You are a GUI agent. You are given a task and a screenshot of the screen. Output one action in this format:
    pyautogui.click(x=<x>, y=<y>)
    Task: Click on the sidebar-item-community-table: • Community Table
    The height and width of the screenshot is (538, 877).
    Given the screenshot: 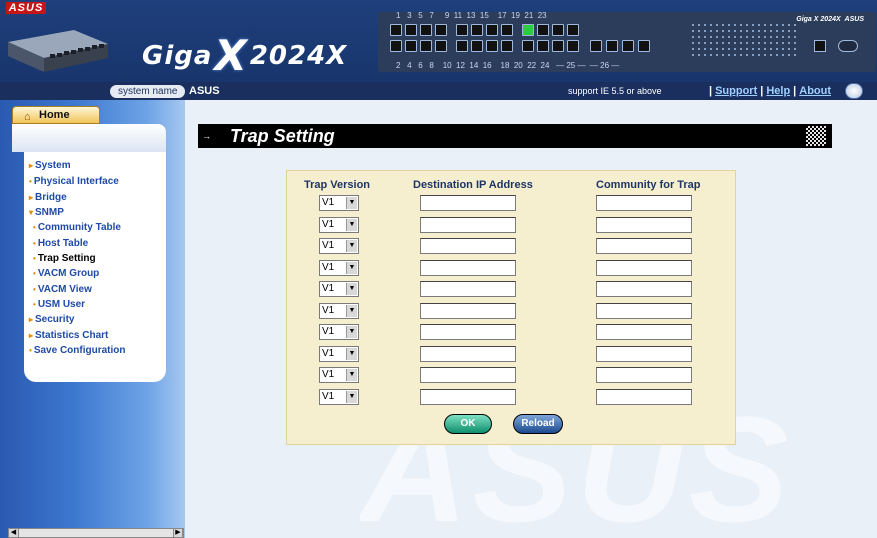 What is the action you would take?
    pyautogui.click(x=77, y=227)
    